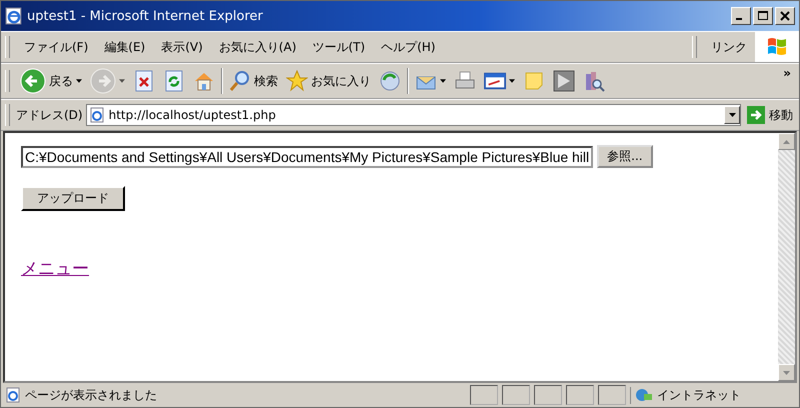 The image size is (800, 408). Describe the element at coordinates (699, 395) in the screenshot. I see `zone-text: イントラネット` at that location.